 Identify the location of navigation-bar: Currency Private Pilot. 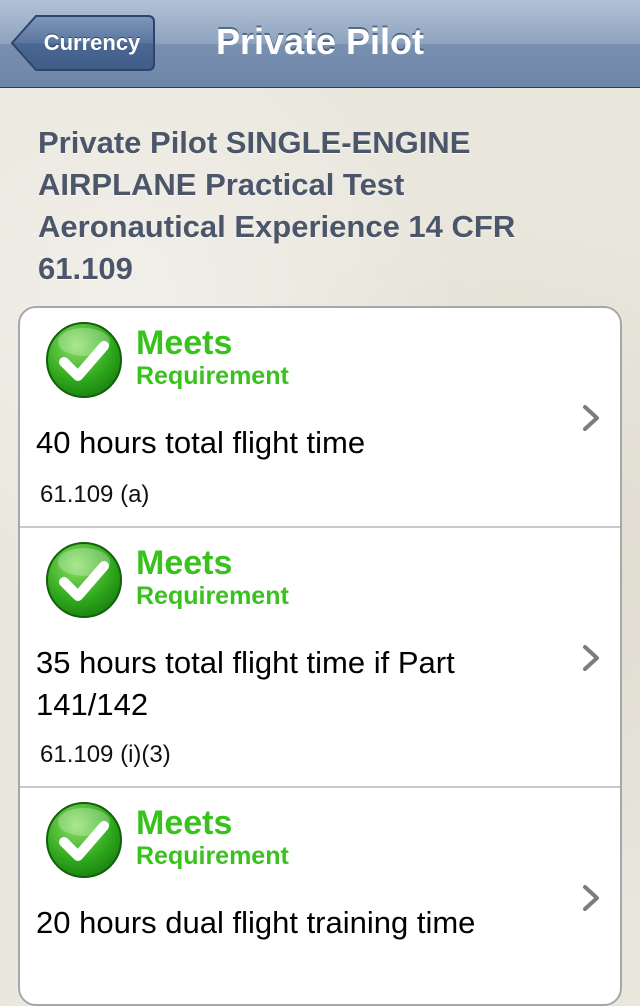
(320, 44).